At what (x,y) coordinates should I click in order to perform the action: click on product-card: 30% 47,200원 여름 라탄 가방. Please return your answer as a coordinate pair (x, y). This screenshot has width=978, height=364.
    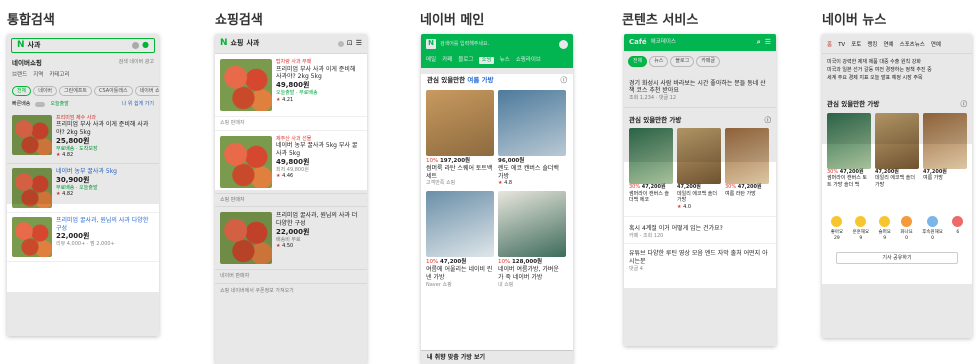
    Looking at the image, I should click on (747, 169).